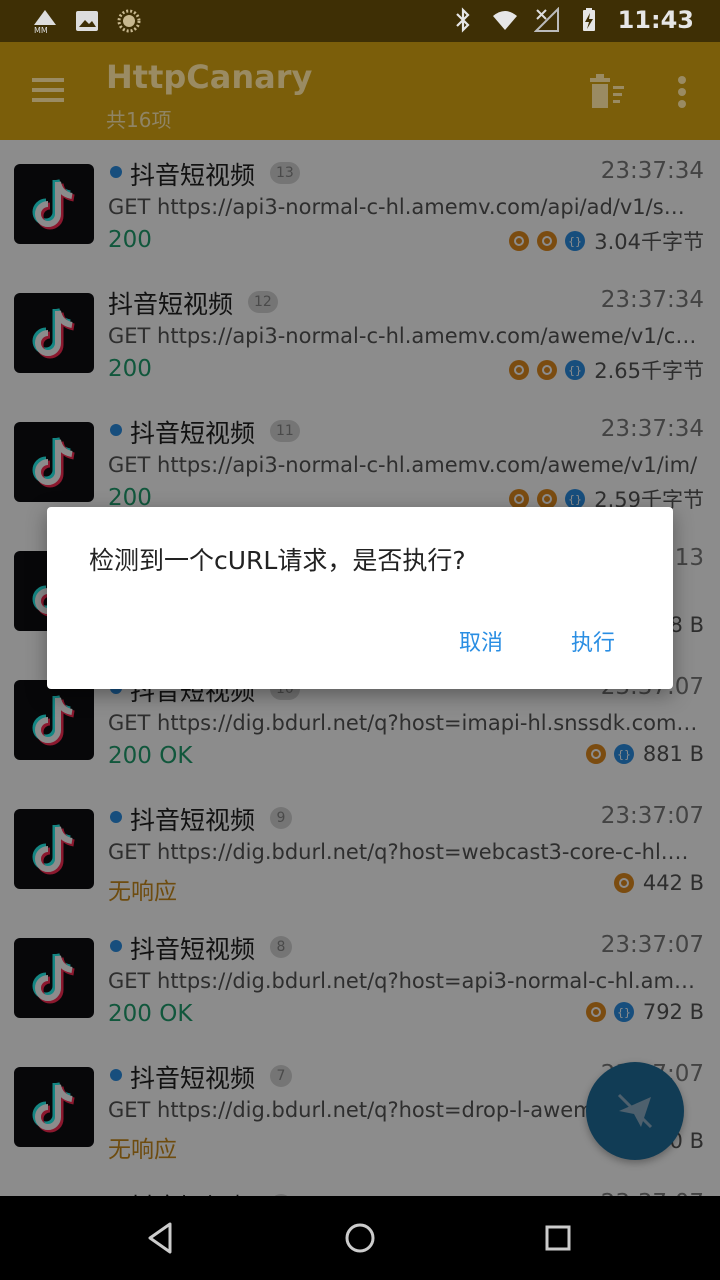 The width and height of the screenshot is (720, 1280). I want to click on status-bar: MM 11:43, so click(360, 21).